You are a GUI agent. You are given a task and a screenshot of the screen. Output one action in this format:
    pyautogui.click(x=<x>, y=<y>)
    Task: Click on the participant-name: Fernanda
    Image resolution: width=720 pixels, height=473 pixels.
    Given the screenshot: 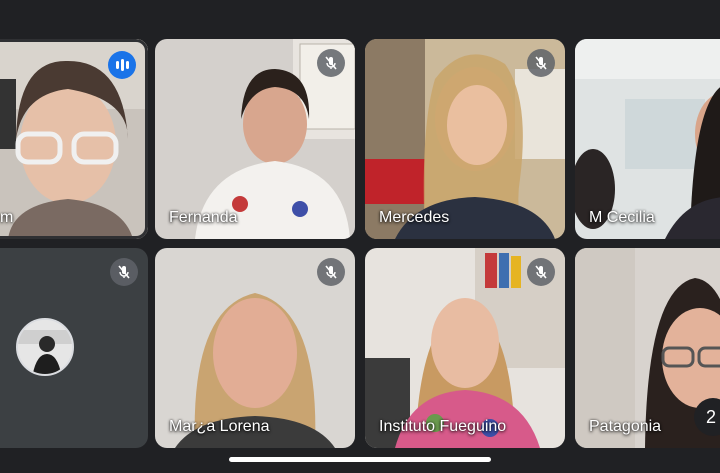 What is the action you would take?
    pyautogui.click(x=203, y=217)
    